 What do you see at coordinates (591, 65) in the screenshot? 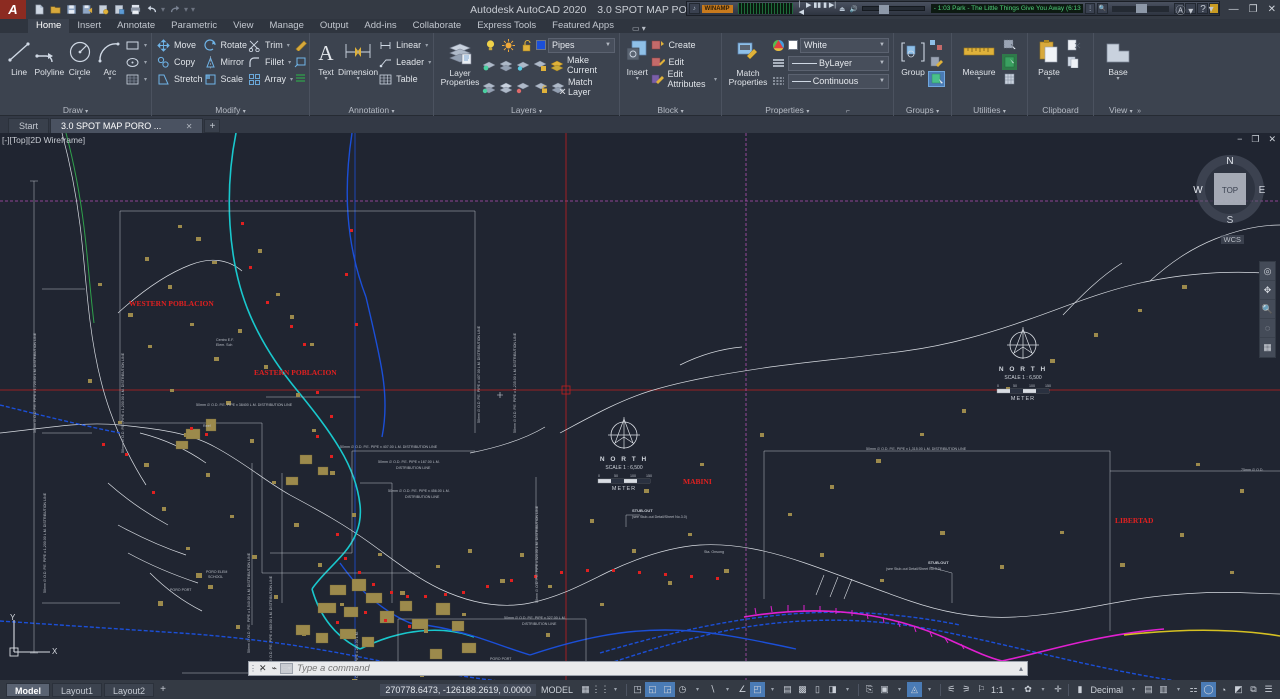
I see `make-current-label: Make Current` at bounding box center [591, 65].